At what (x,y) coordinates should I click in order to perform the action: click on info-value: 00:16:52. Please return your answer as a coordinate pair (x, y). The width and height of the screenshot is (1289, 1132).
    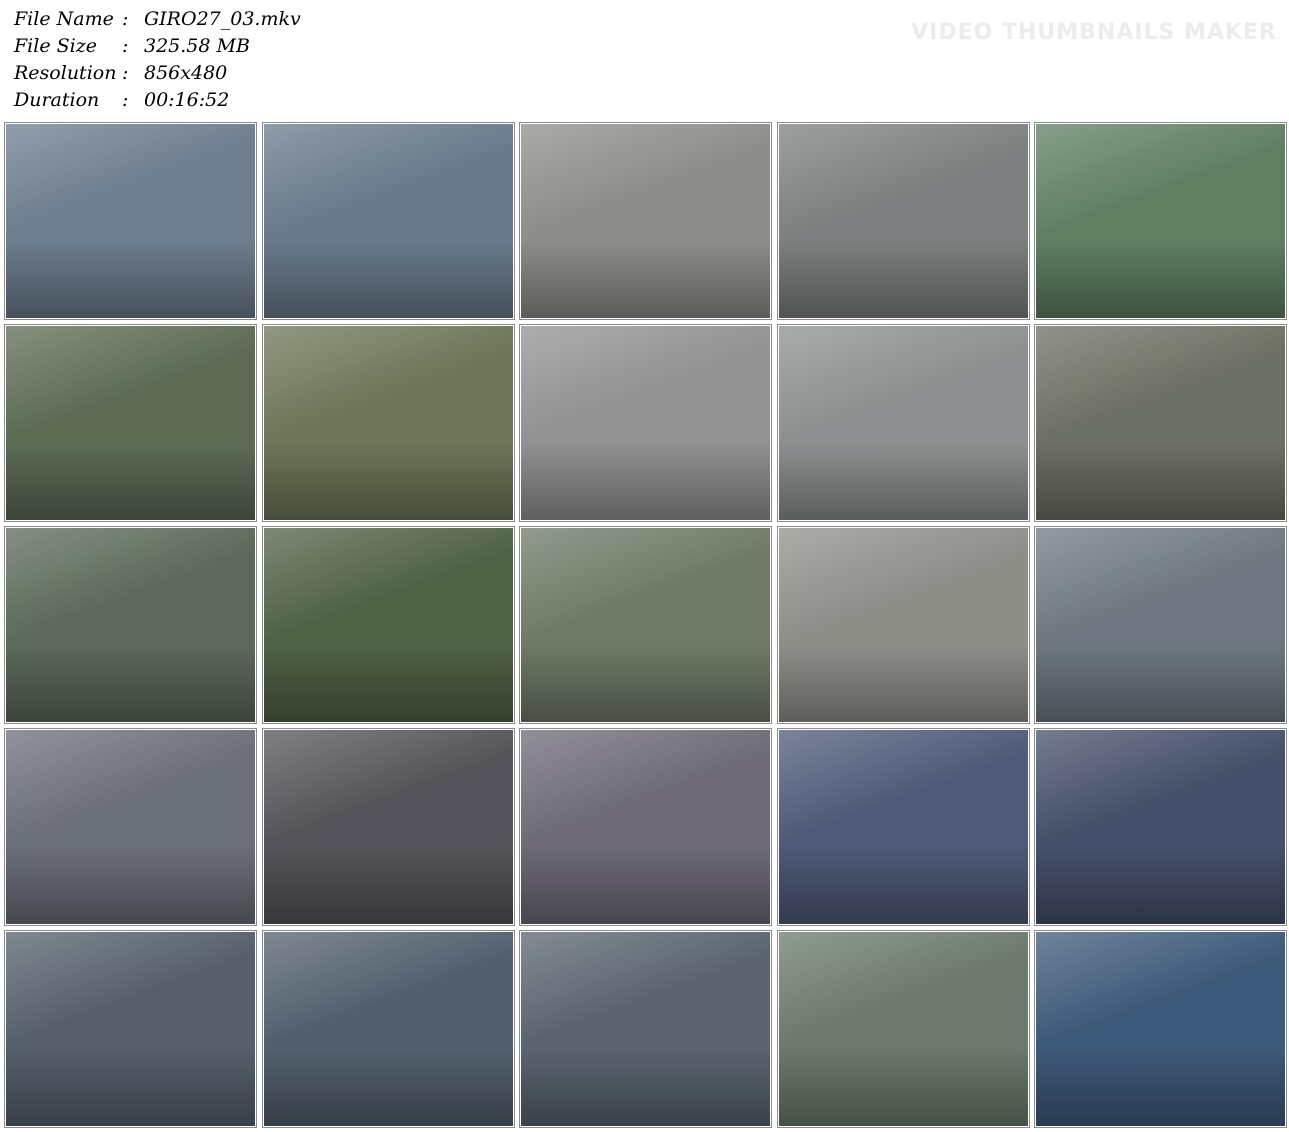
    Looking at the image, I should click on (187, 100).